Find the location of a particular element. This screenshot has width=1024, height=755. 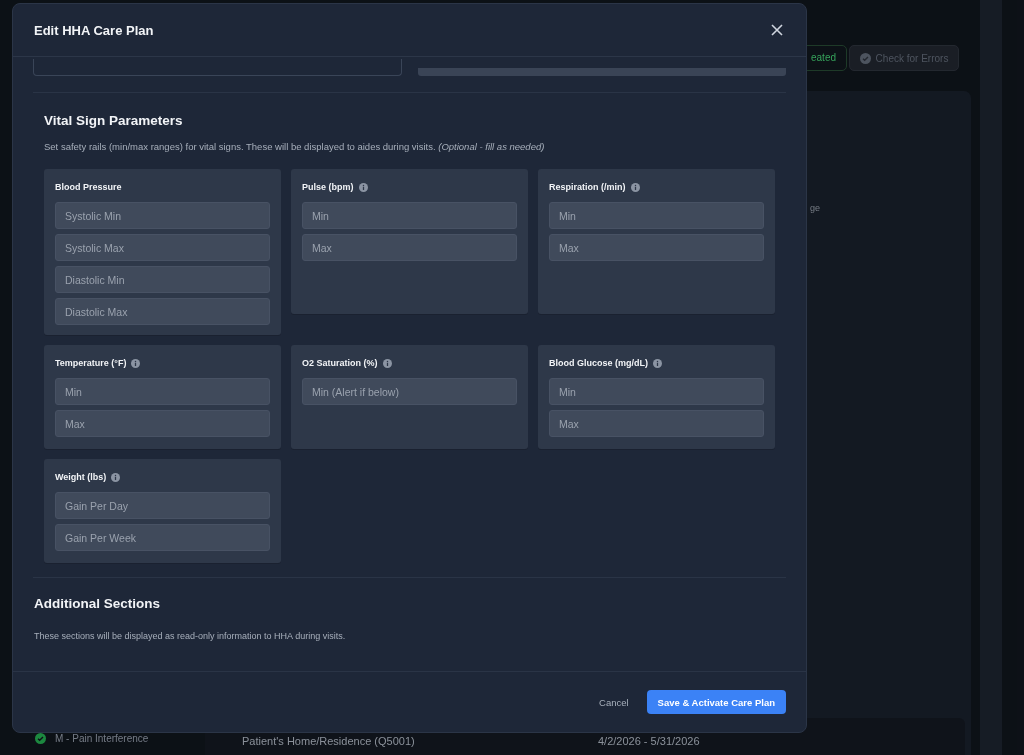

input-field: Min (Alert if below) is located at coordinates (409, 391).